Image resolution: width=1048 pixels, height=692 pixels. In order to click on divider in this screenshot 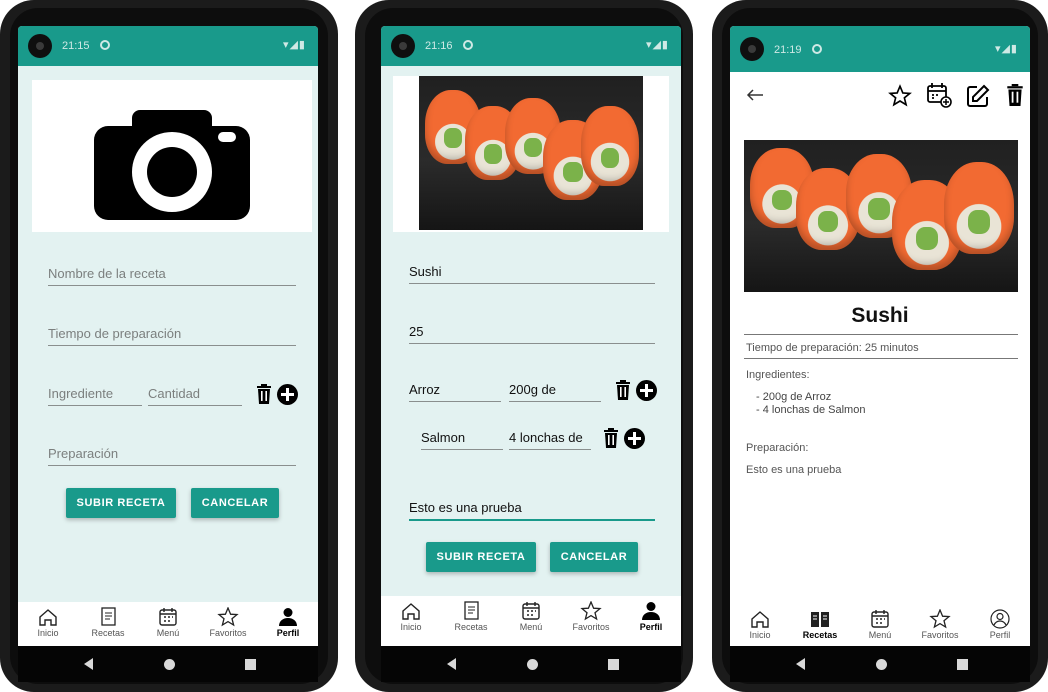, I will do `click(881, 334)`.